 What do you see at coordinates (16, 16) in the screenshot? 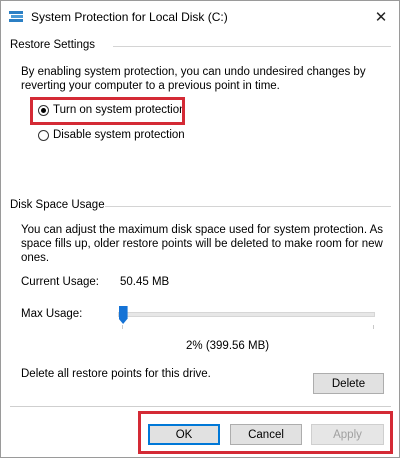
I see `system-properties-icon` at bounding box center [16, 16].